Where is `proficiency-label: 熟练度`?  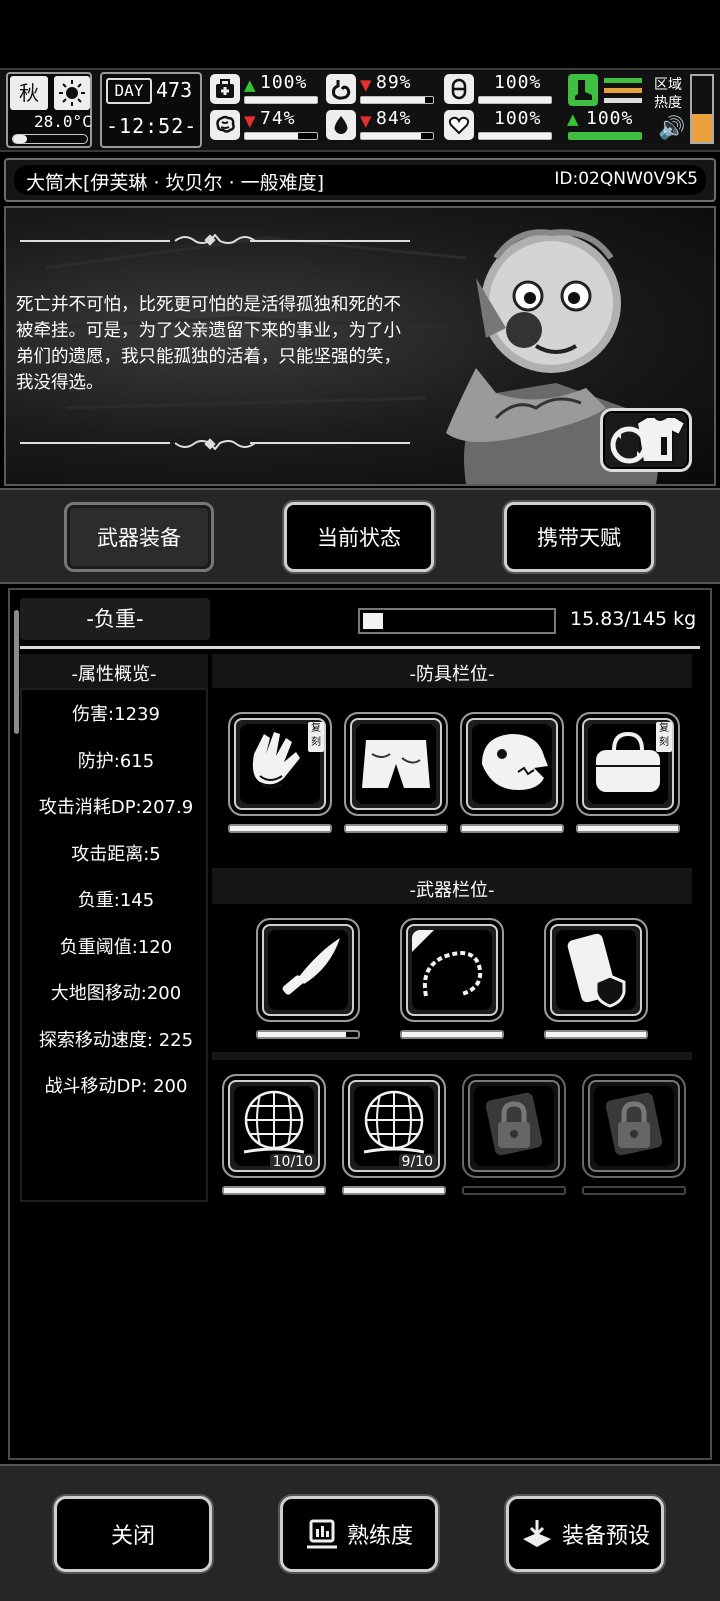
proficiency-label: 熟练度 is located at coordinates (379, 1536).